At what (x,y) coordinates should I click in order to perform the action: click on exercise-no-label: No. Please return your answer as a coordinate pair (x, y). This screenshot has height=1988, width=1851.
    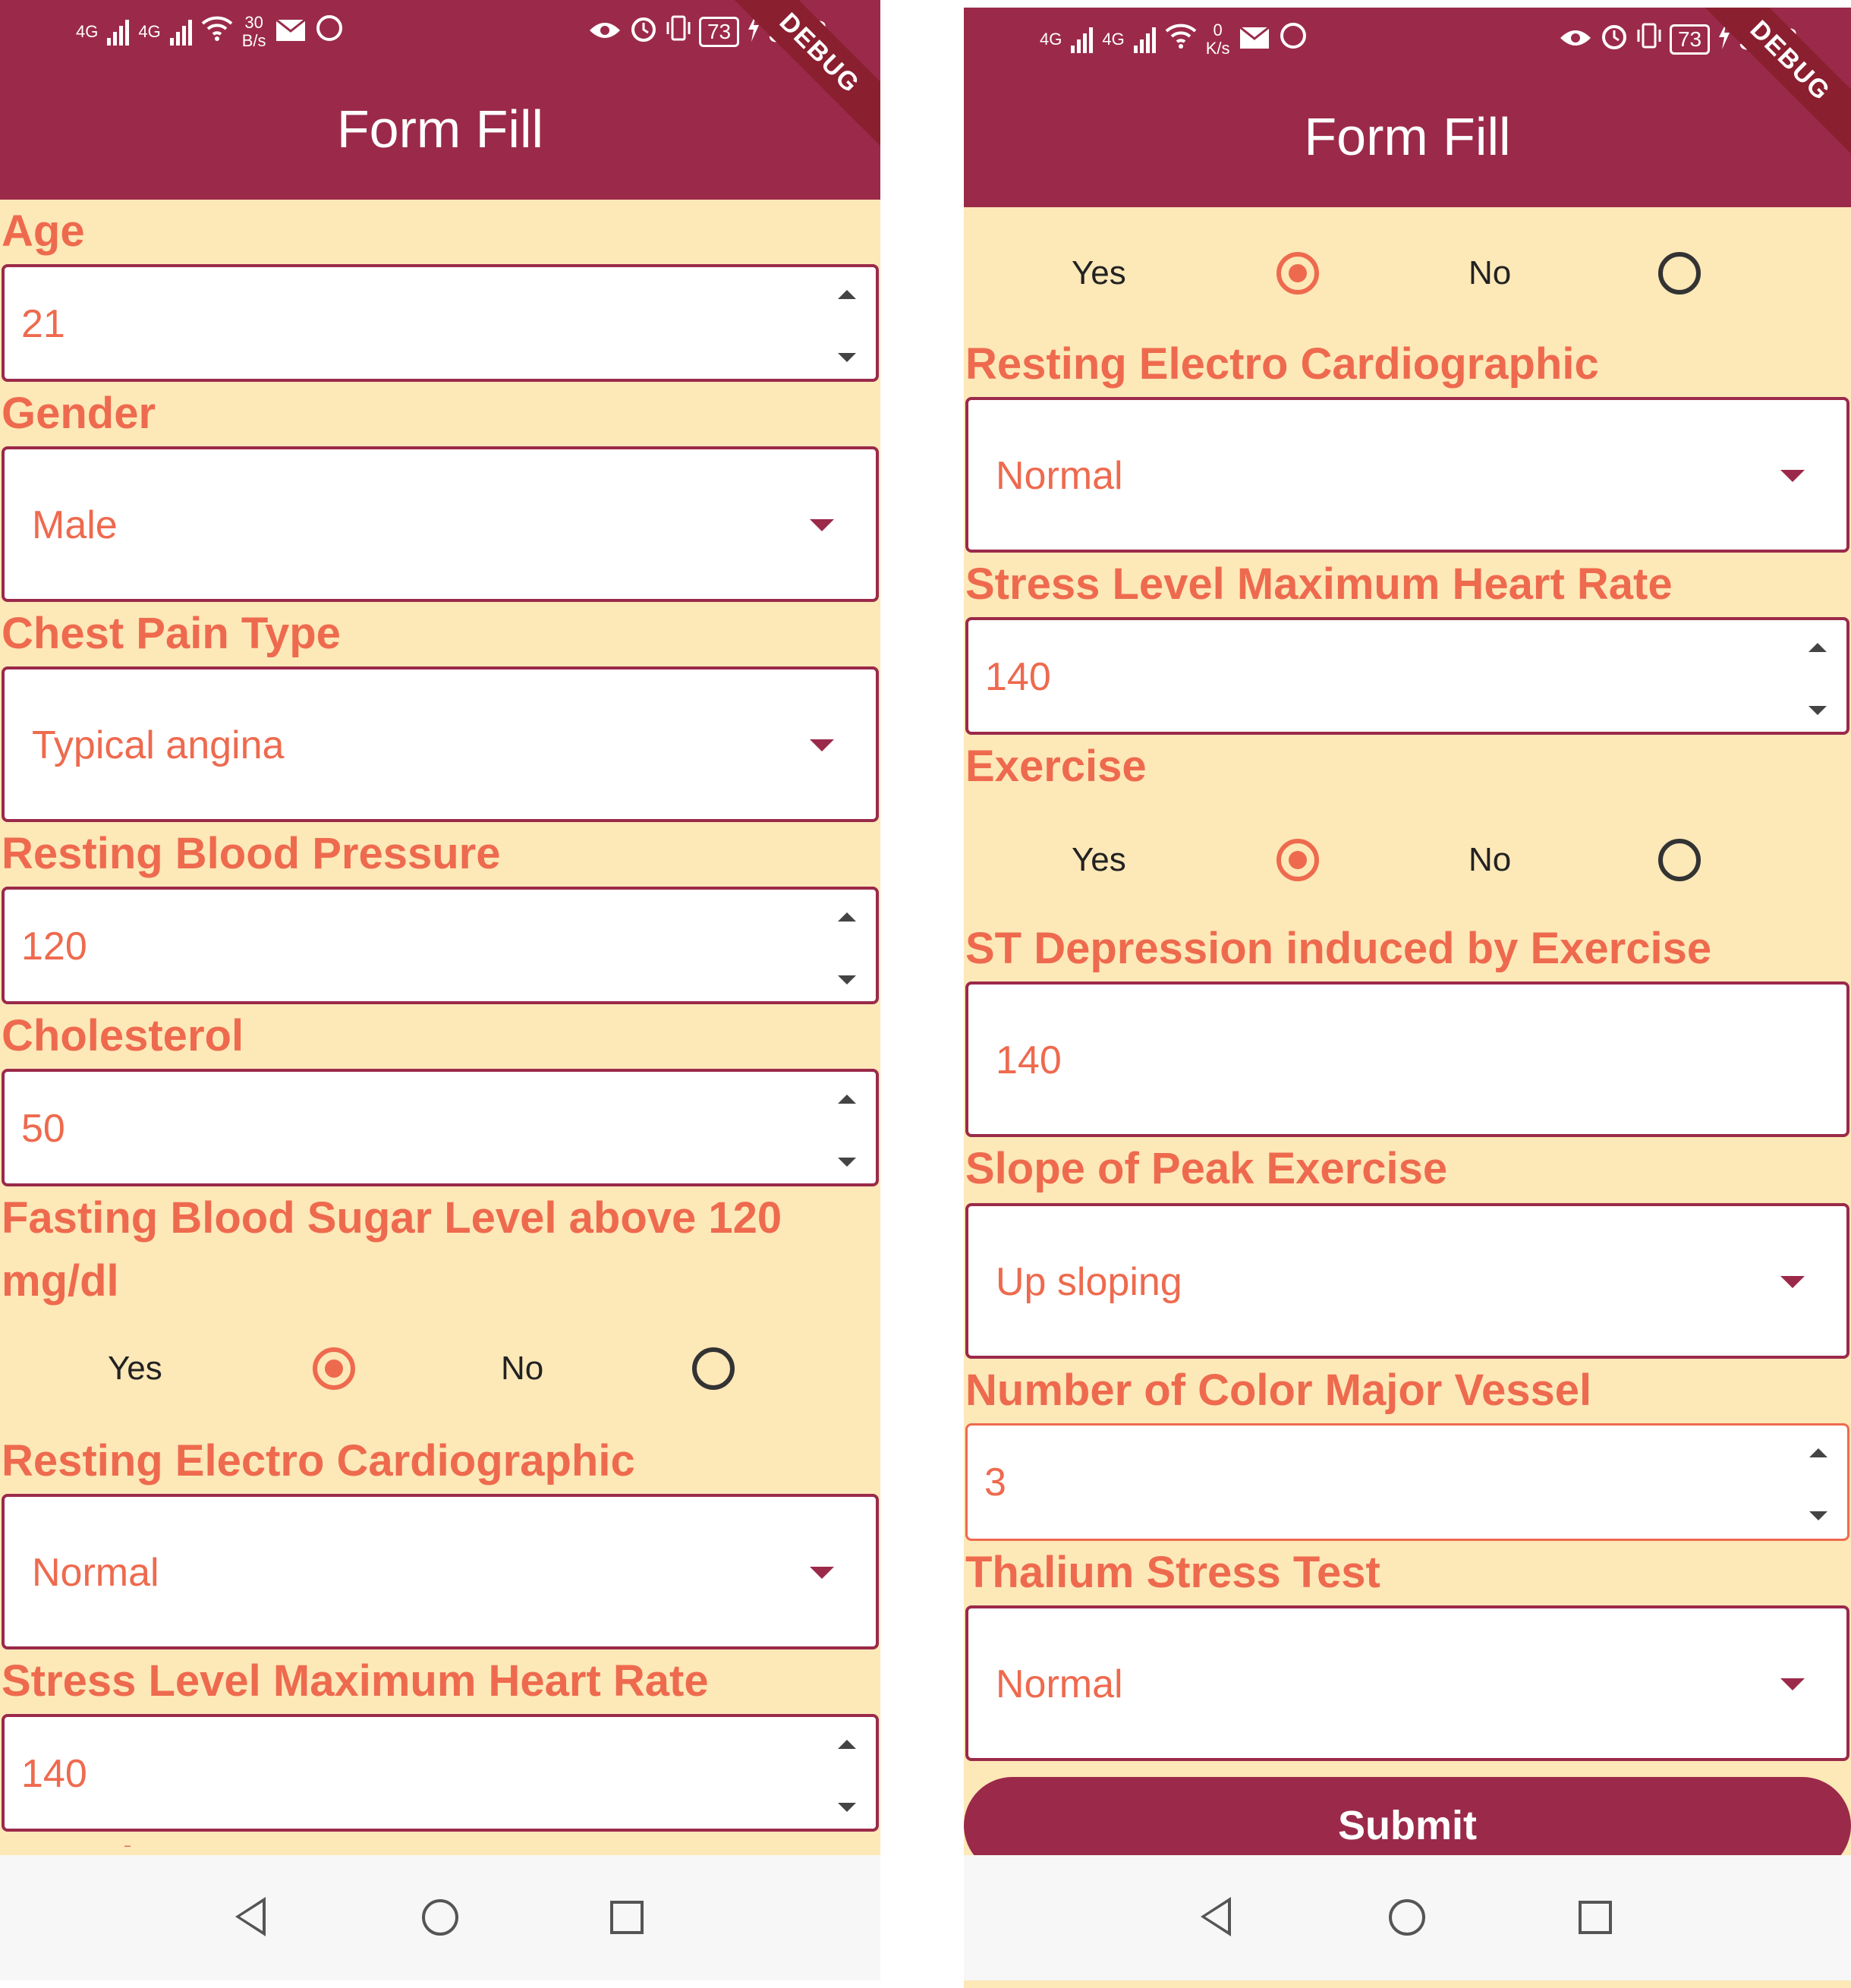
    Looking at the image, I should click on (1491, 859).